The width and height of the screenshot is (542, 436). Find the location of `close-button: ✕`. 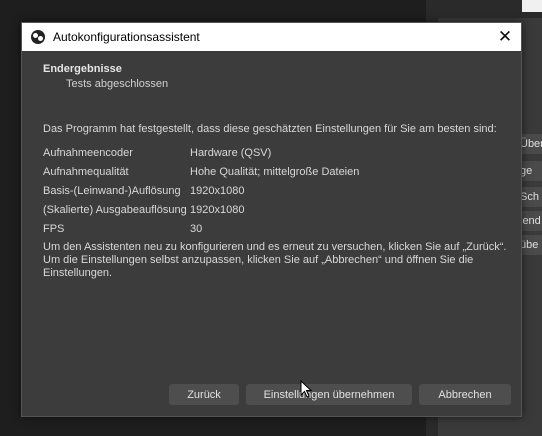

close-button: ✕ is located at coordinates (505, 37).